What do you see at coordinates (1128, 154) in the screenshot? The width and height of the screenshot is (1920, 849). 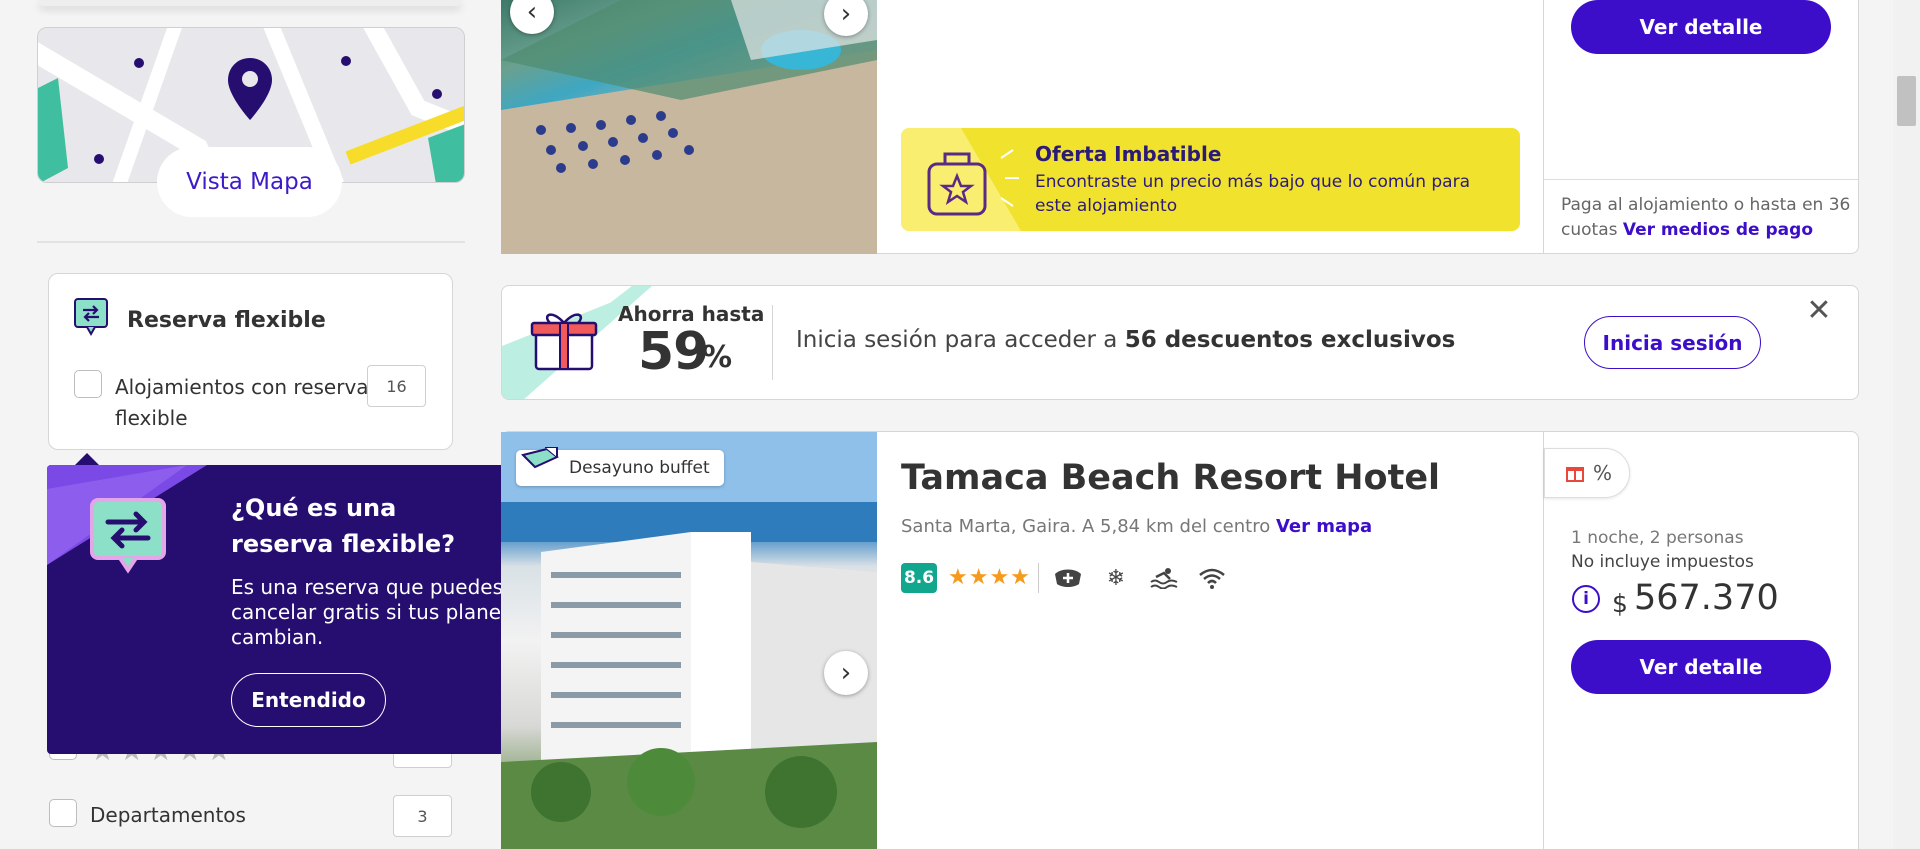 I see `offer-title: Oferta Imbatible` at bounding box center [1128, 154].